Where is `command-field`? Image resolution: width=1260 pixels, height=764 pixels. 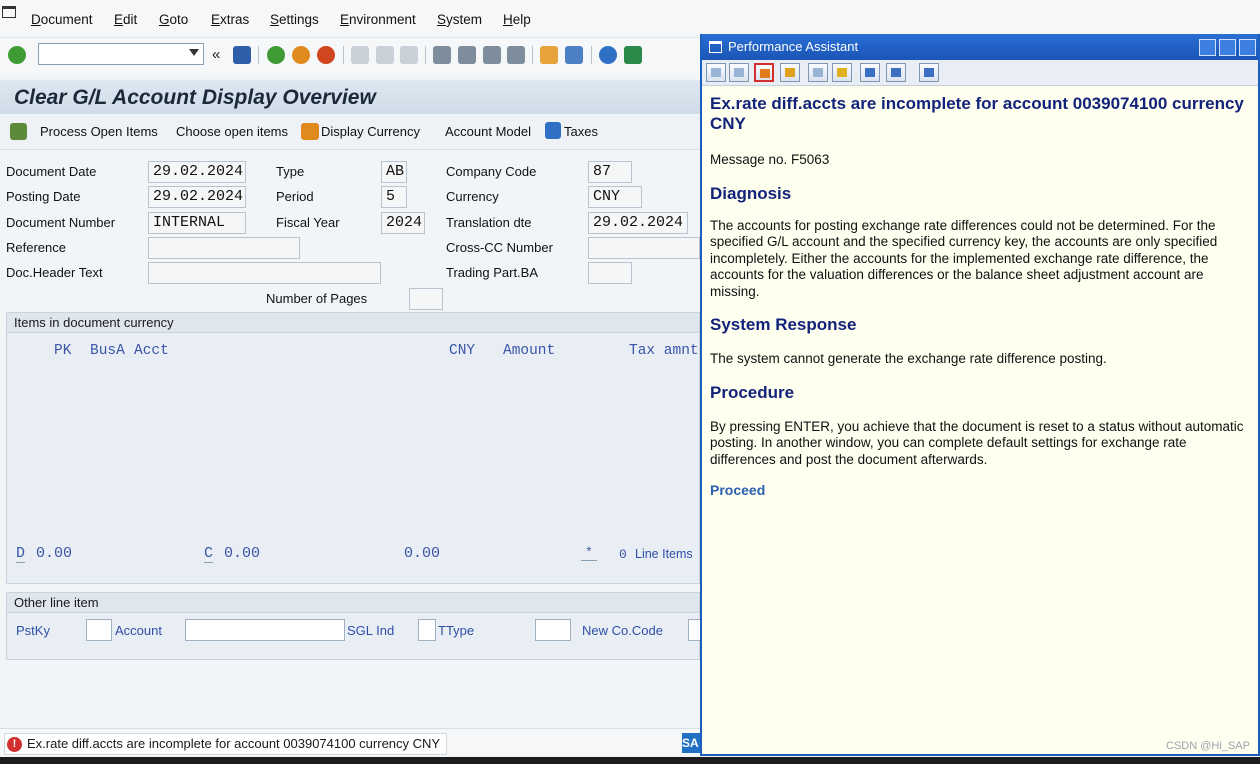 command-field is located at coordinates (121, 54).